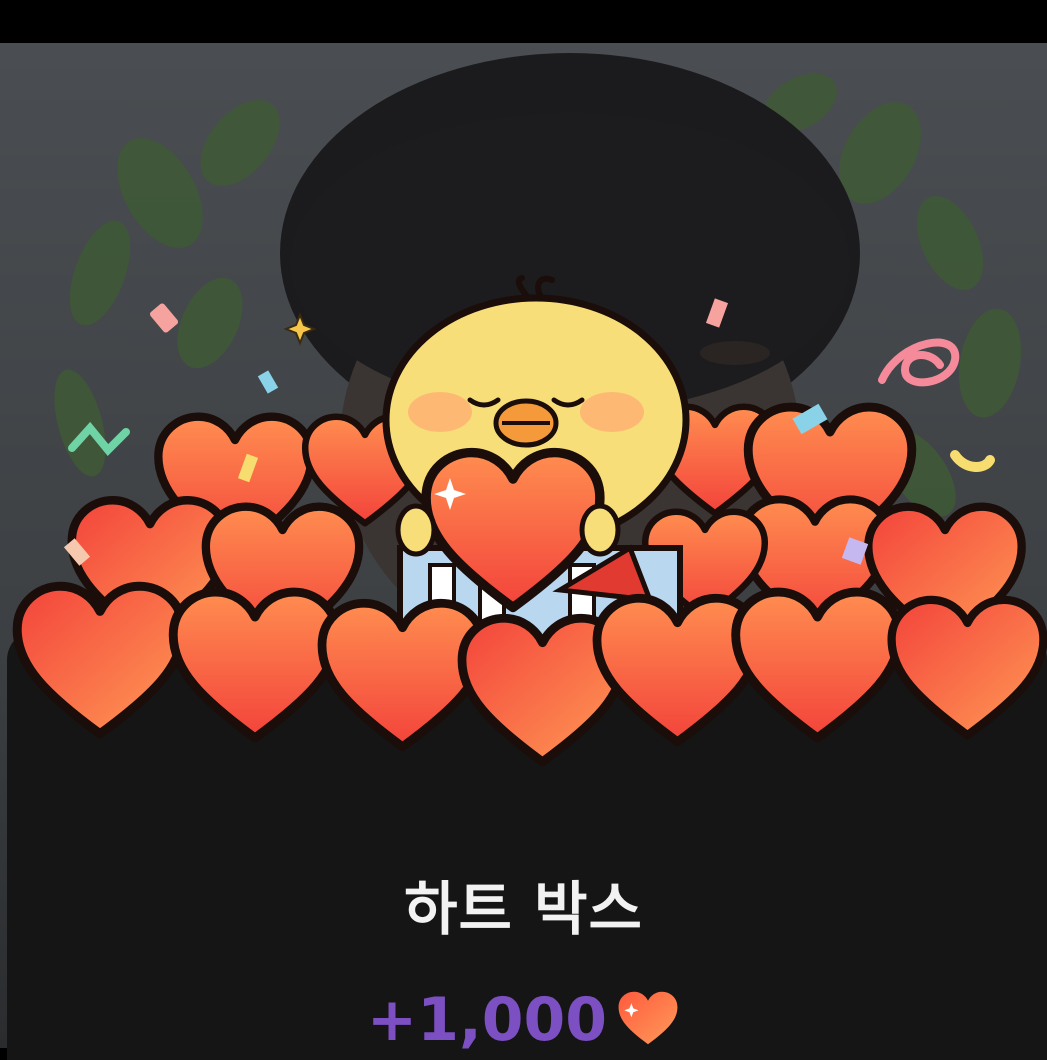 This screenshot has width=1047, height=1060. Describe the element at coordinates (486, 1020) in the screenshot. I see `reward-amount: +1,000` at that location.